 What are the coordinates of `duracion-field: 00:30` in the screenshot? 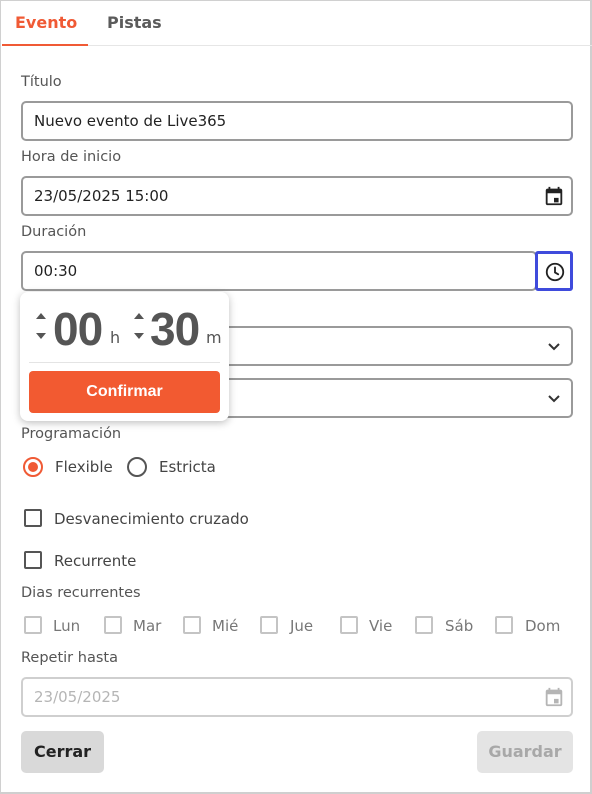 It's located at (279, 271).